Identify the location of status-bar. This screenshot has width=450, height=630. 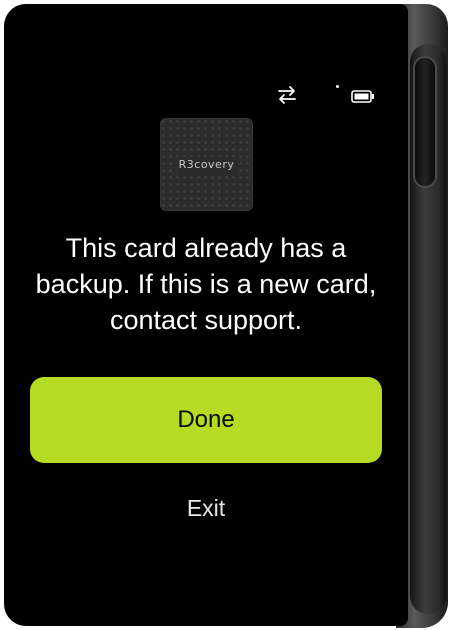
(206, 97).